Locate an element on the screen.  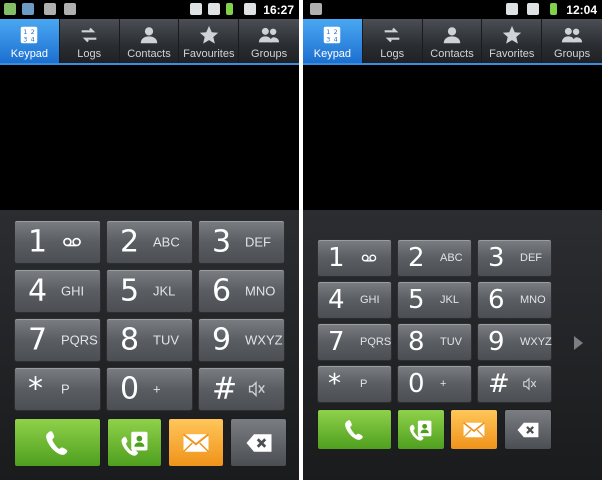
status-bar: 12:04 is located at coordinates (452, 9).